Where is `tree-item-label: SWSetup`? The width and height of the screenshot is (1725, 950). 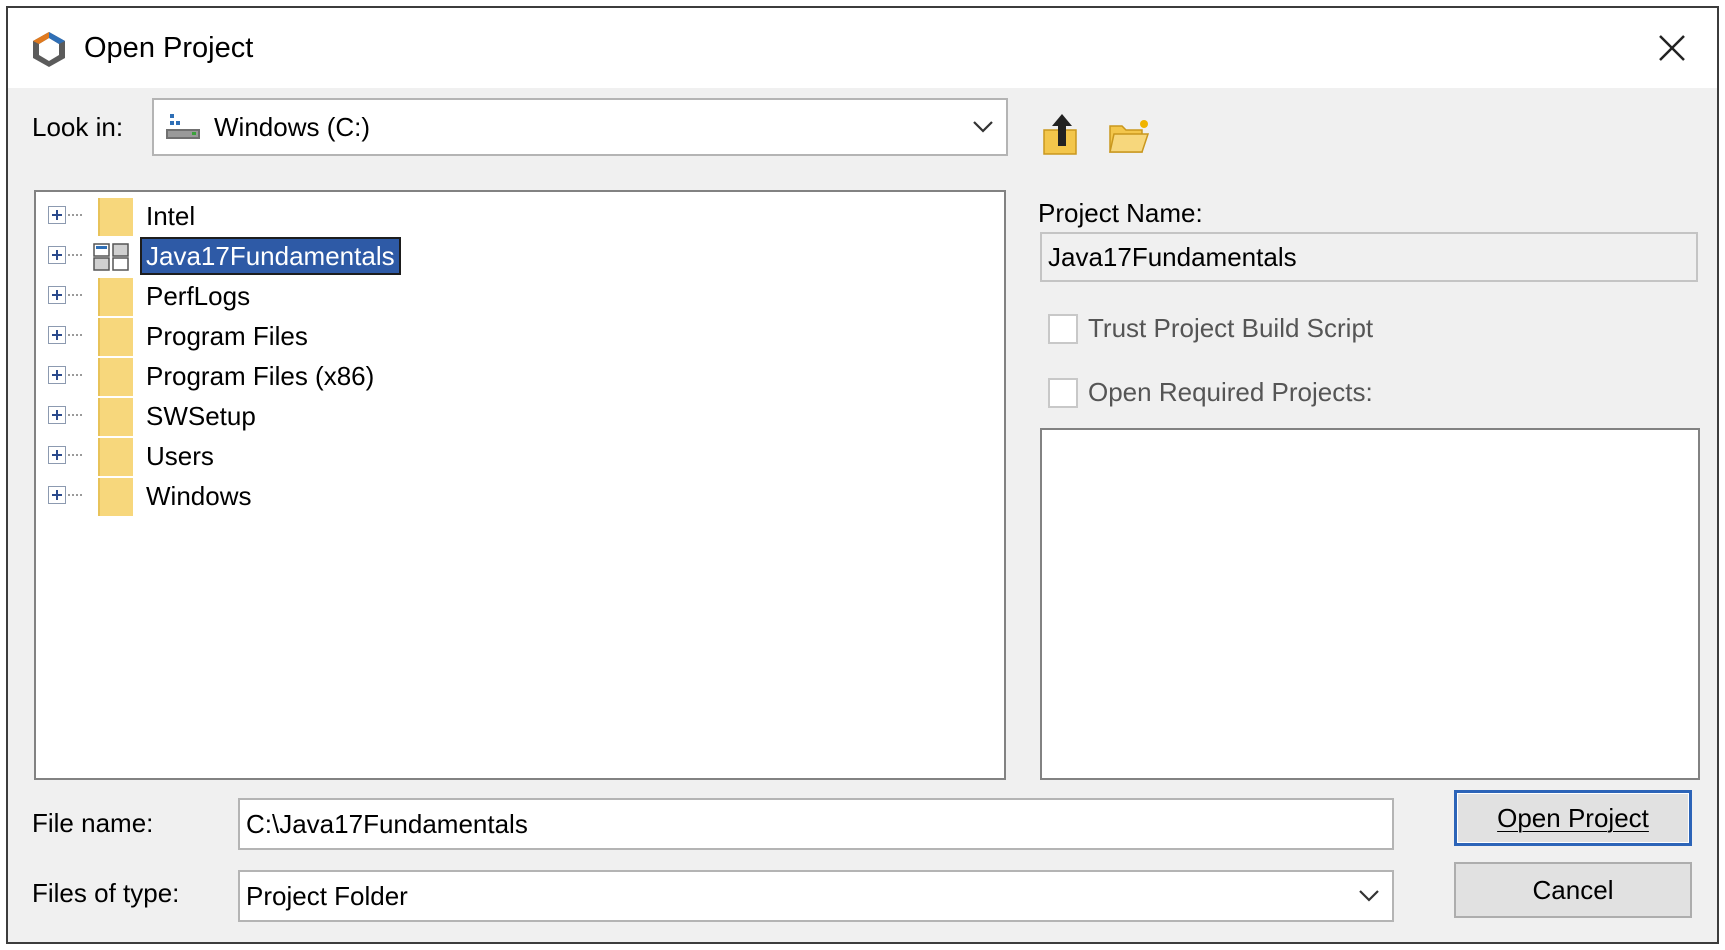
tree-item-label: SWSetup is located at coordinates (201, 416).